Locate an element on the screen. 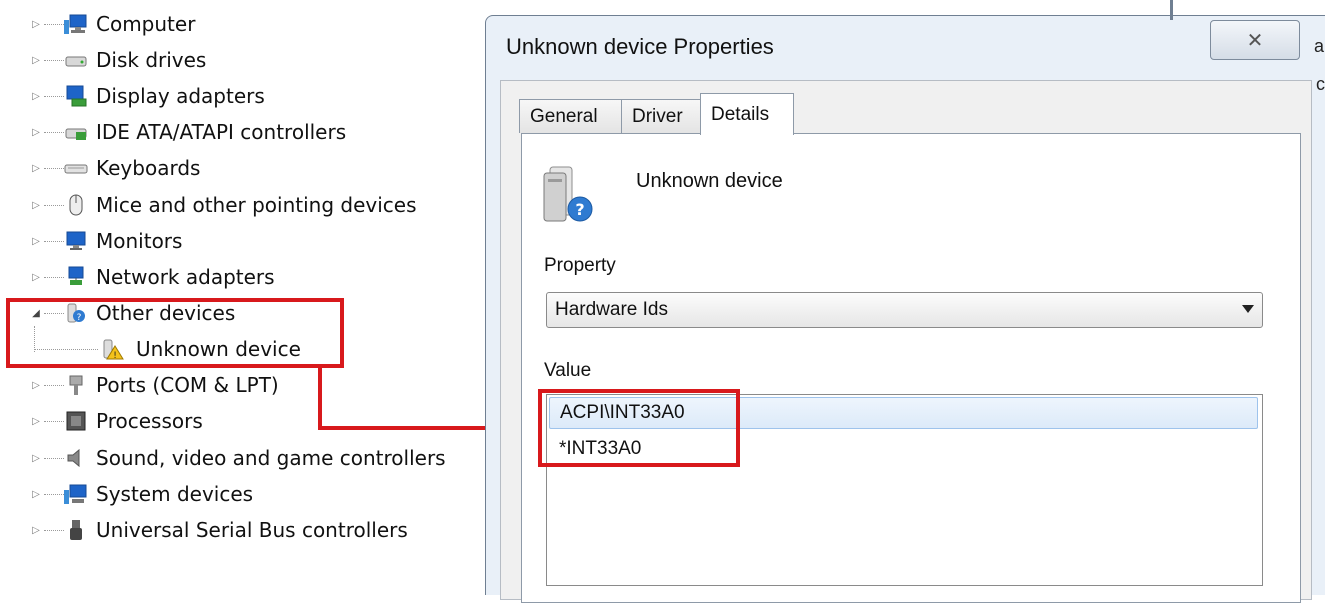 The image size is (1325, 603). tree-item-label: System devices is located at coordinates (175, 494).